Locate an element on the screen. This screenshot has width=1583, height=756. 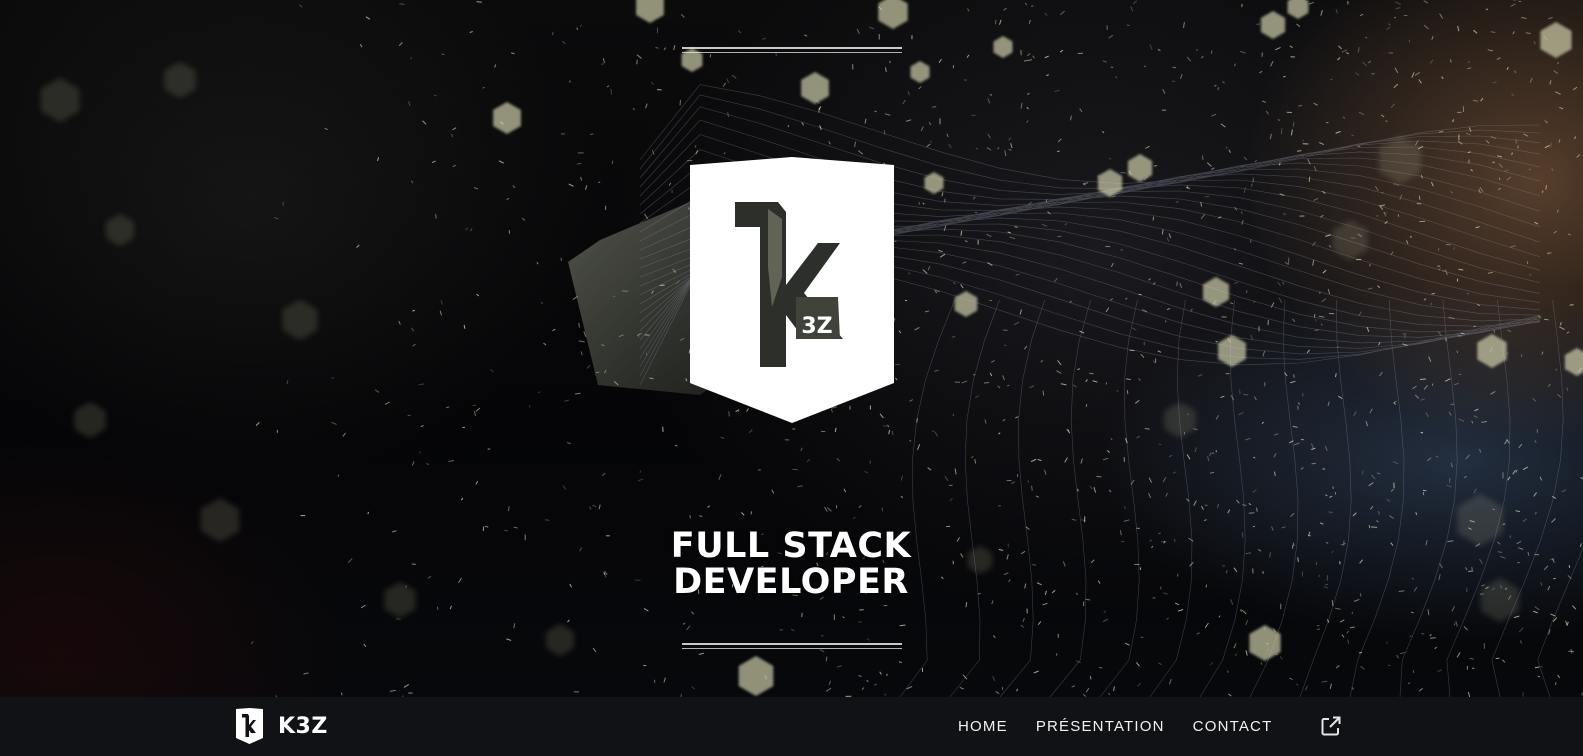
navbar: K3Z HOME PRÉSENTATION CONTACT is located at coordinates (791, 726).